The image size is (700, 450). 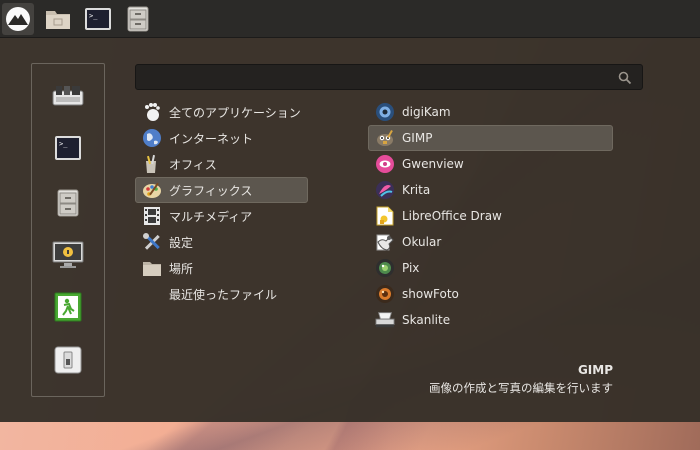 I want to click on shutdown-icon, so click(x=68, y=360).